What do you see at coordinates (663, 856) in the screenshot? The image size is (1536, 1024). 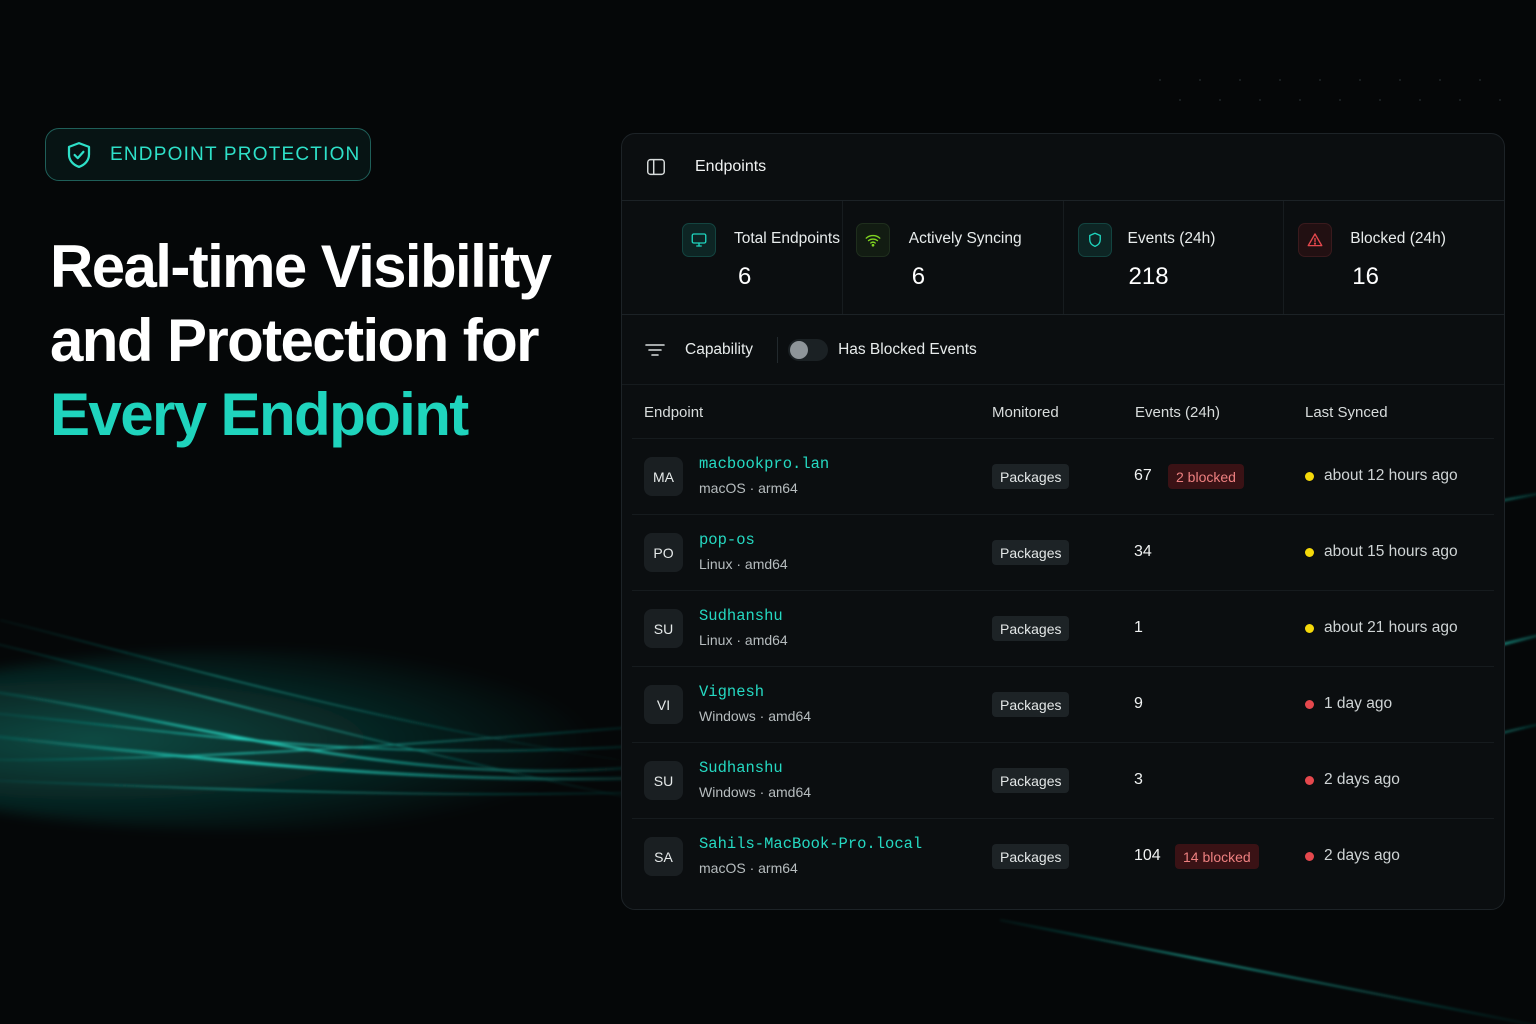 I see `avatar: SA` at bounding box center [663, 856].